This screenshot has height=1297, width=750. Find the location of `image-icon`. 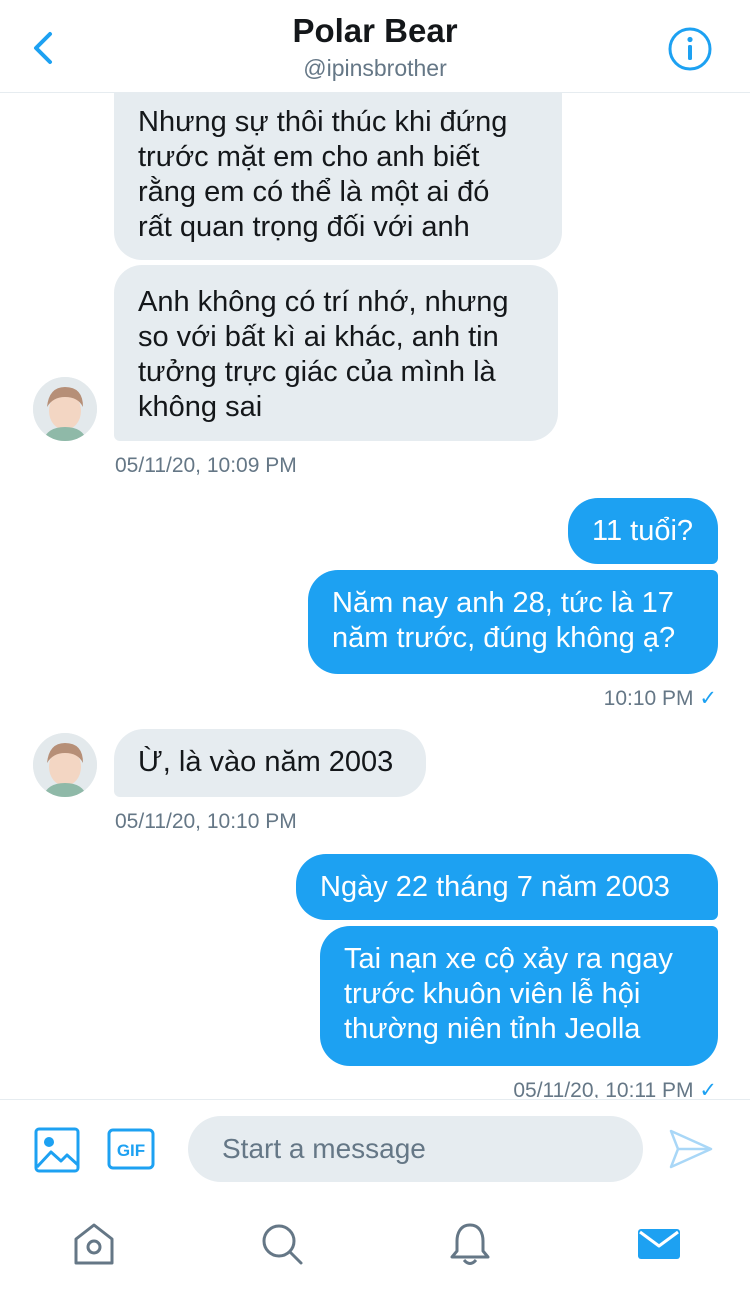

image-icon is located at coordinates (57, 1150).